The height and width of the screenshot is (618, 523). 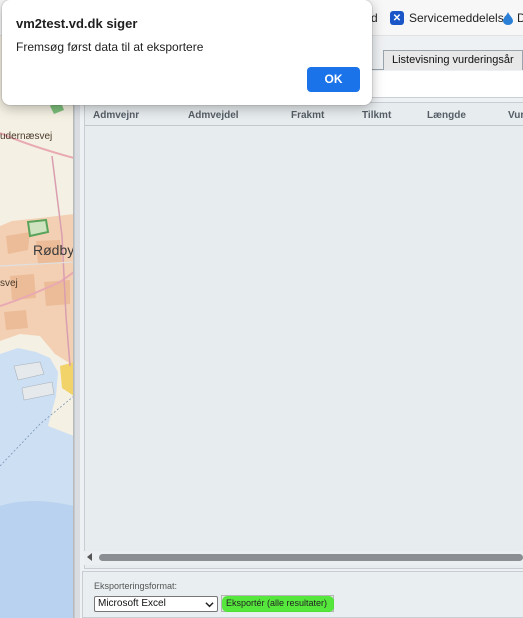 What do you see at coordinates (460, 18) in the screenshot?
I see `bookmark-servicemeddelelse-label: Servicemeddelelse` at bounding box center [460, 18].